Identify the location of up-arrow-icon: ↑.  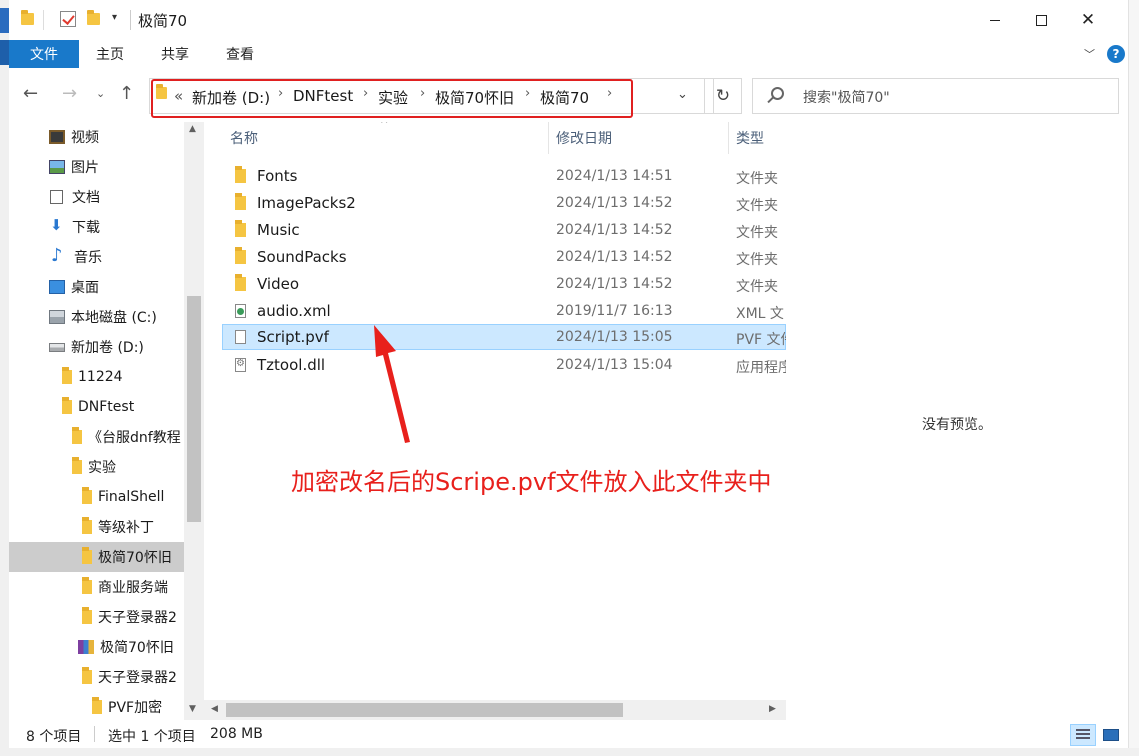
(126, 93).